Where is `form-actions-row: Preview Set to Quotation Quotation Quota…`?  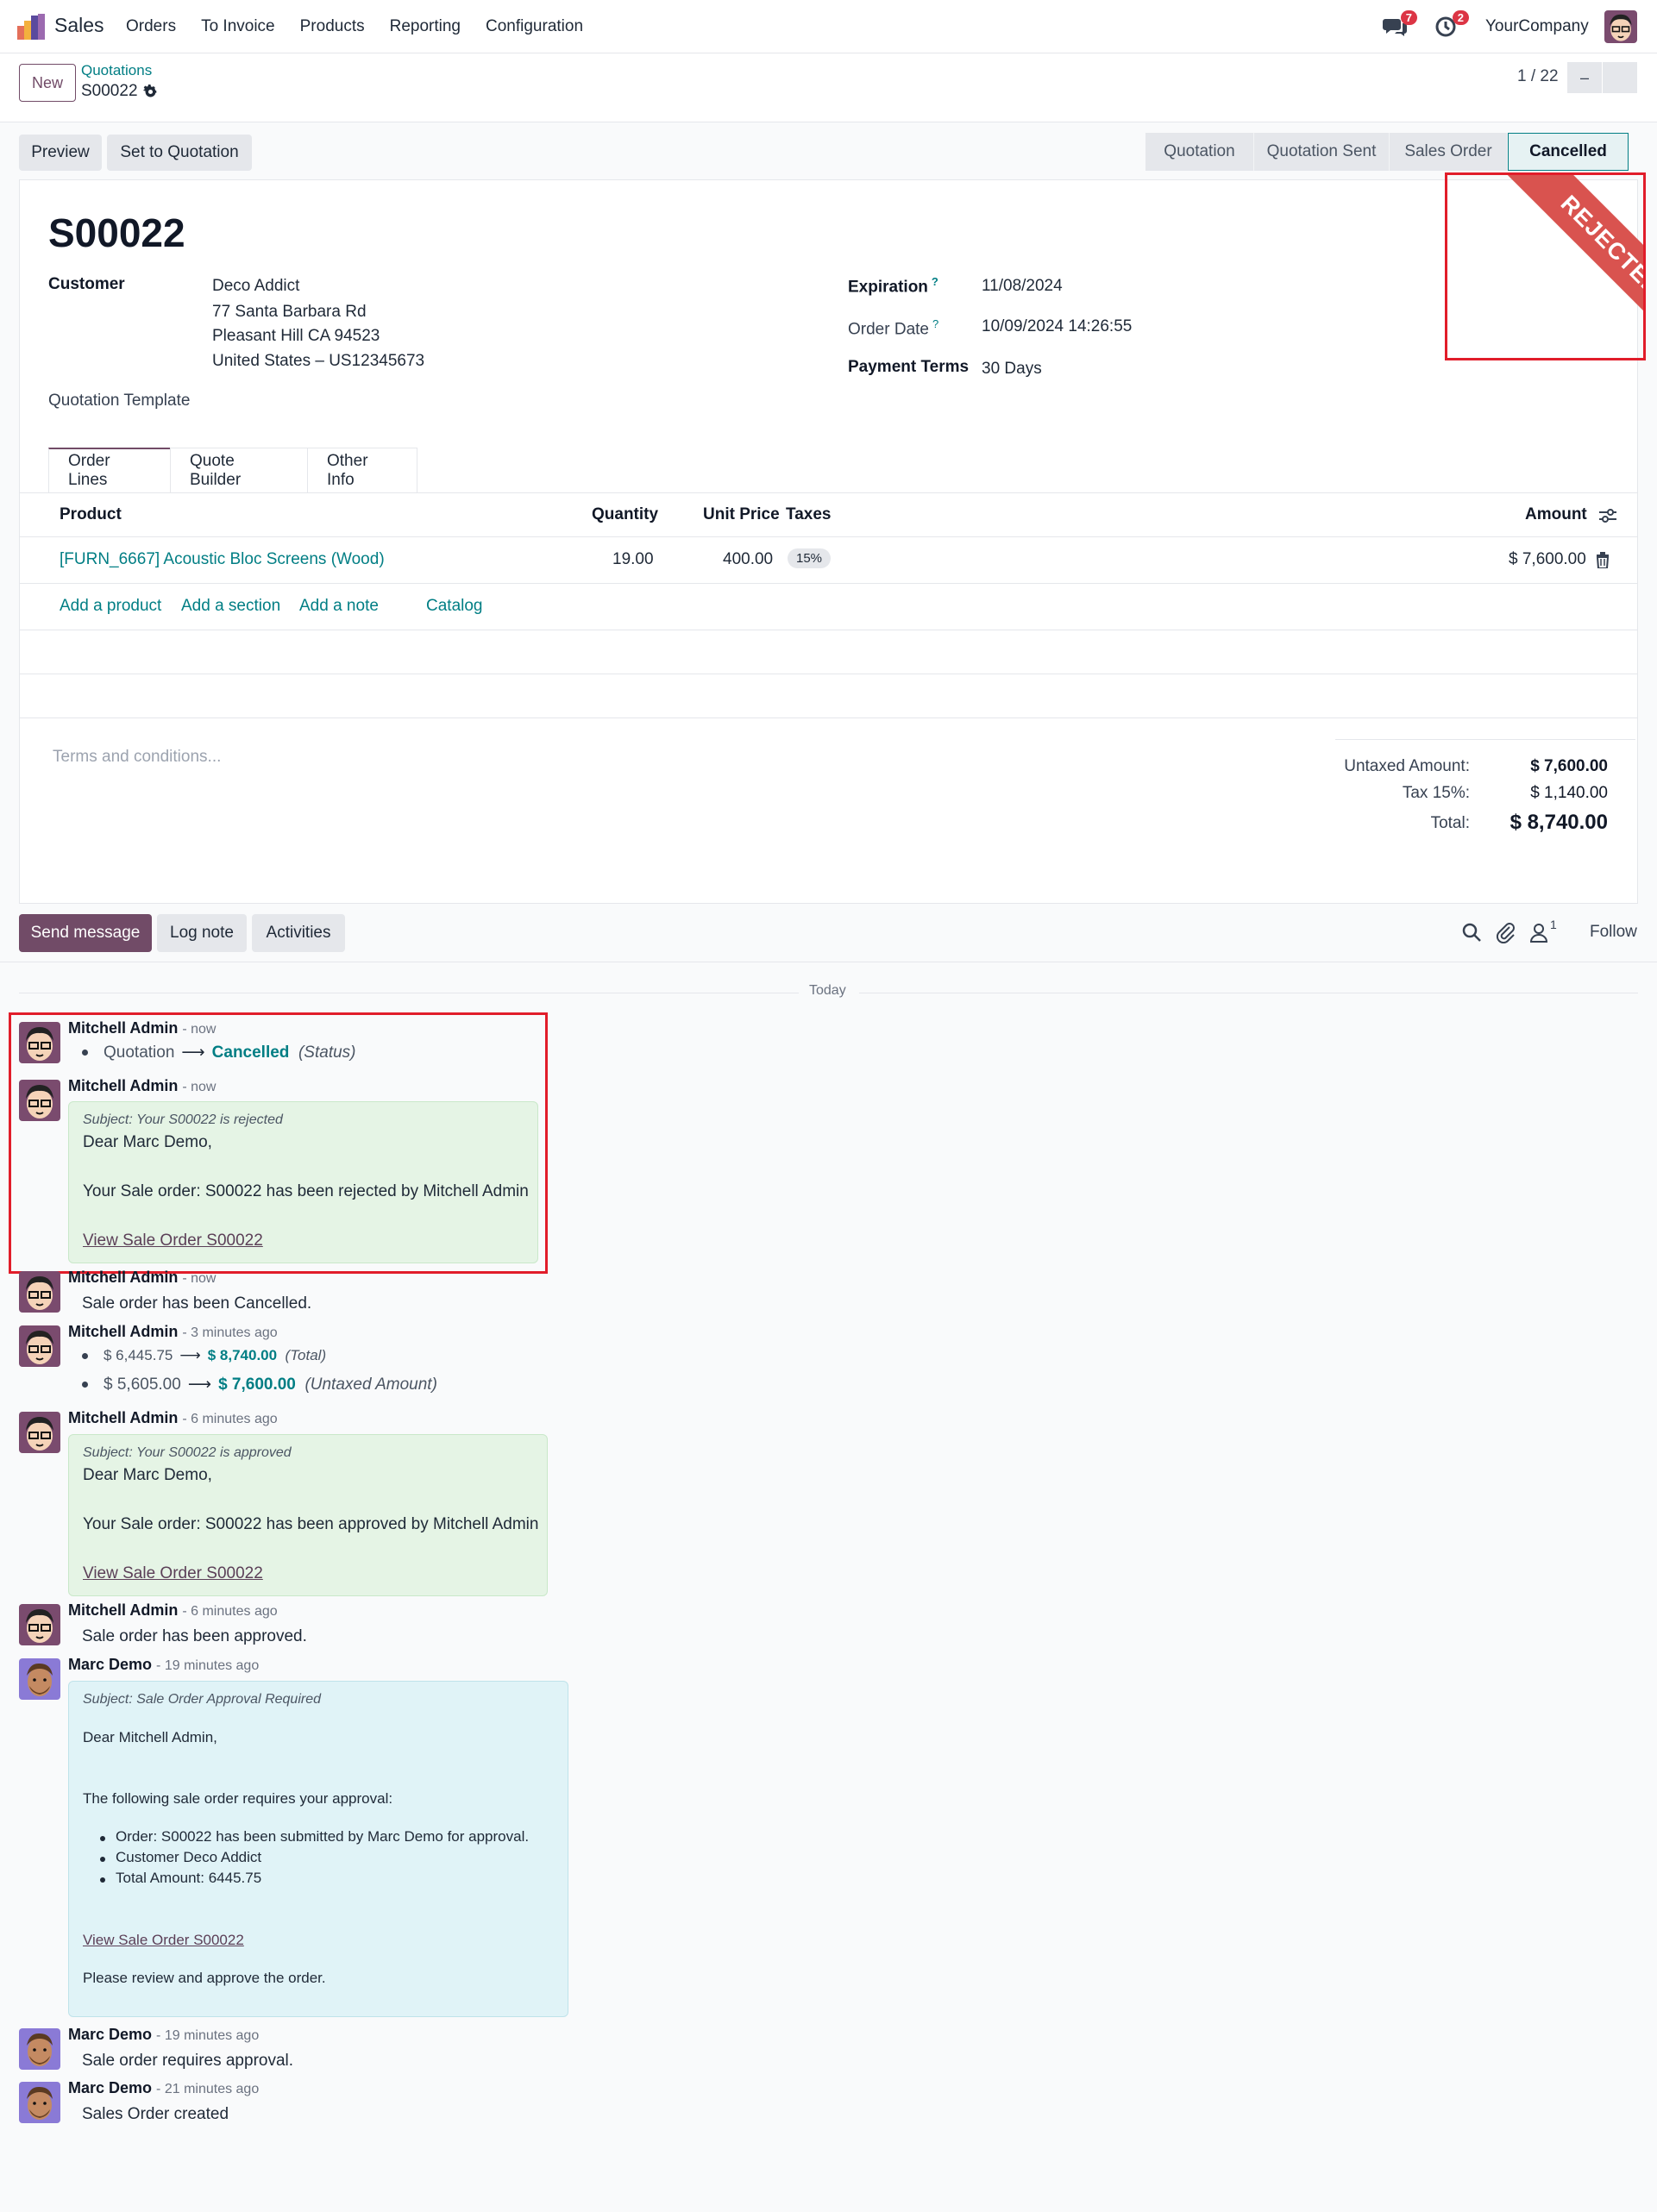
form-actions-row: Preview Set to Quotation Quotation Quota… is located at coordinates (828, 150).